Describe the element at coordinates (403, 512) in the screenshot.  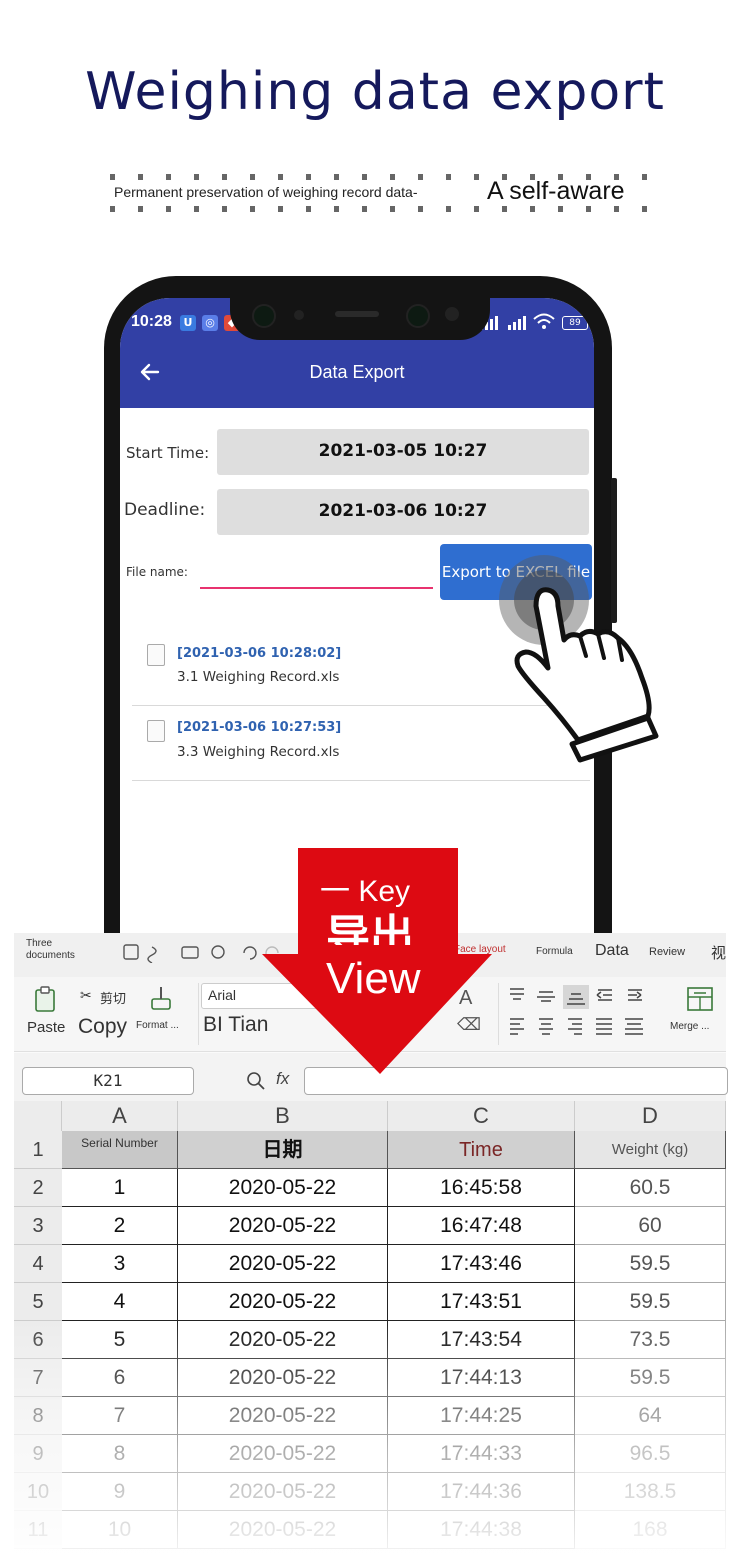
I see `deadline-field: 2021-03-06 10:27` at that location.